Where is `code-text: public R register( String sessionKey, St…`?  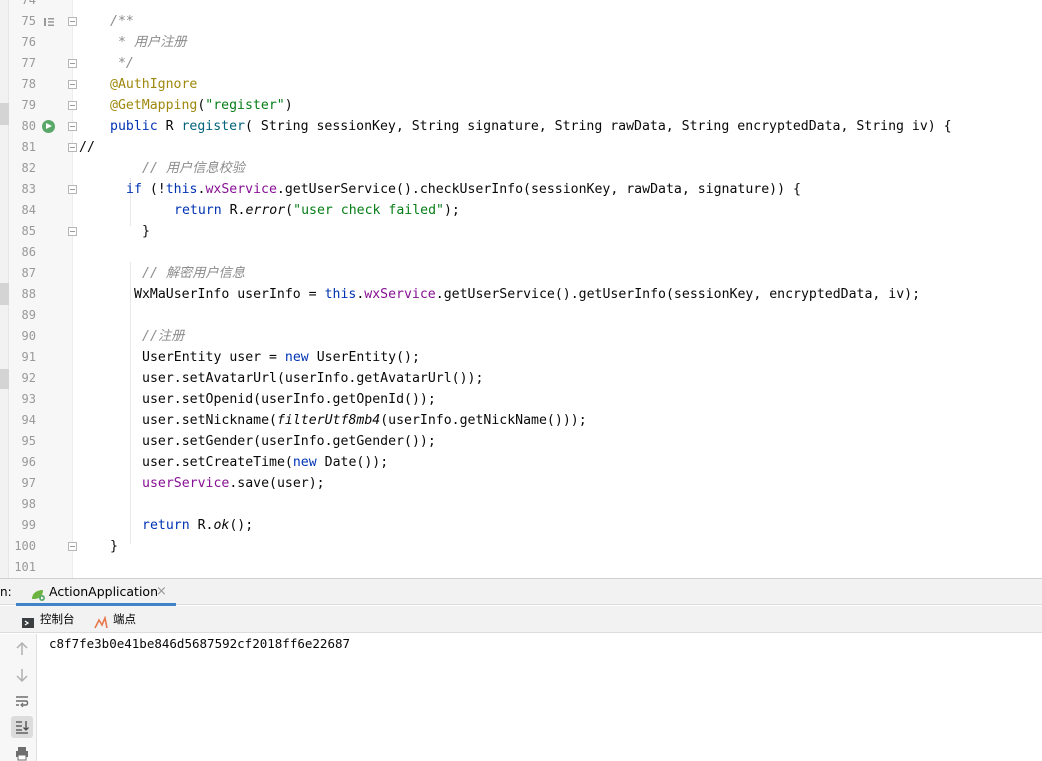 code-text: public R register( String sessionKey, St… is located at coordinates (531, 126).